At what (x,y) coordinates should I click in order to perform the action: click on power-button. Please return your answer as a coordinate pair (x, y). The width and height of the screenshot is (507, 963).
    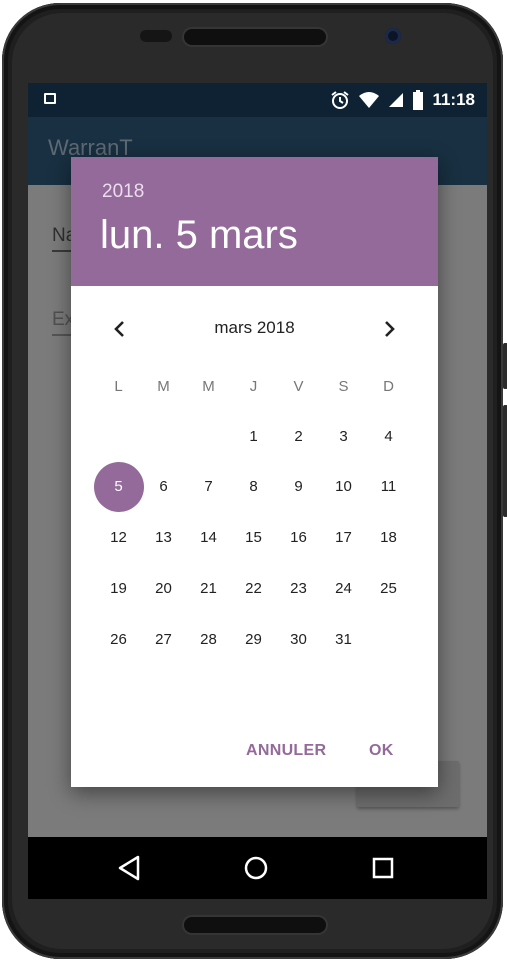
    Looking at the image, I should click on (505, 461).